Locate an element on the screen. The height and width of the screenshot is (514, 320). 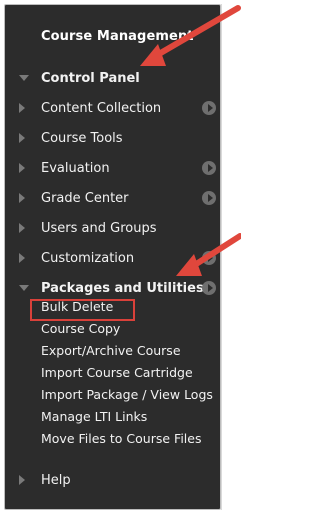
menu-item-content-collection: Content Collection is located at coordinates (113, 108).